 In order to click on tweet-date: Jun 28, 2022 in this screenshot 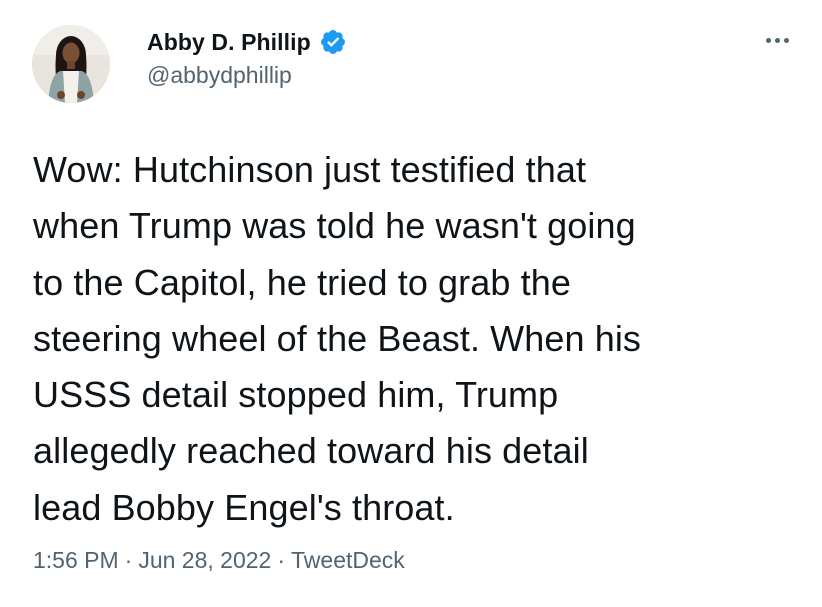, I will do `click(204, 560)`.